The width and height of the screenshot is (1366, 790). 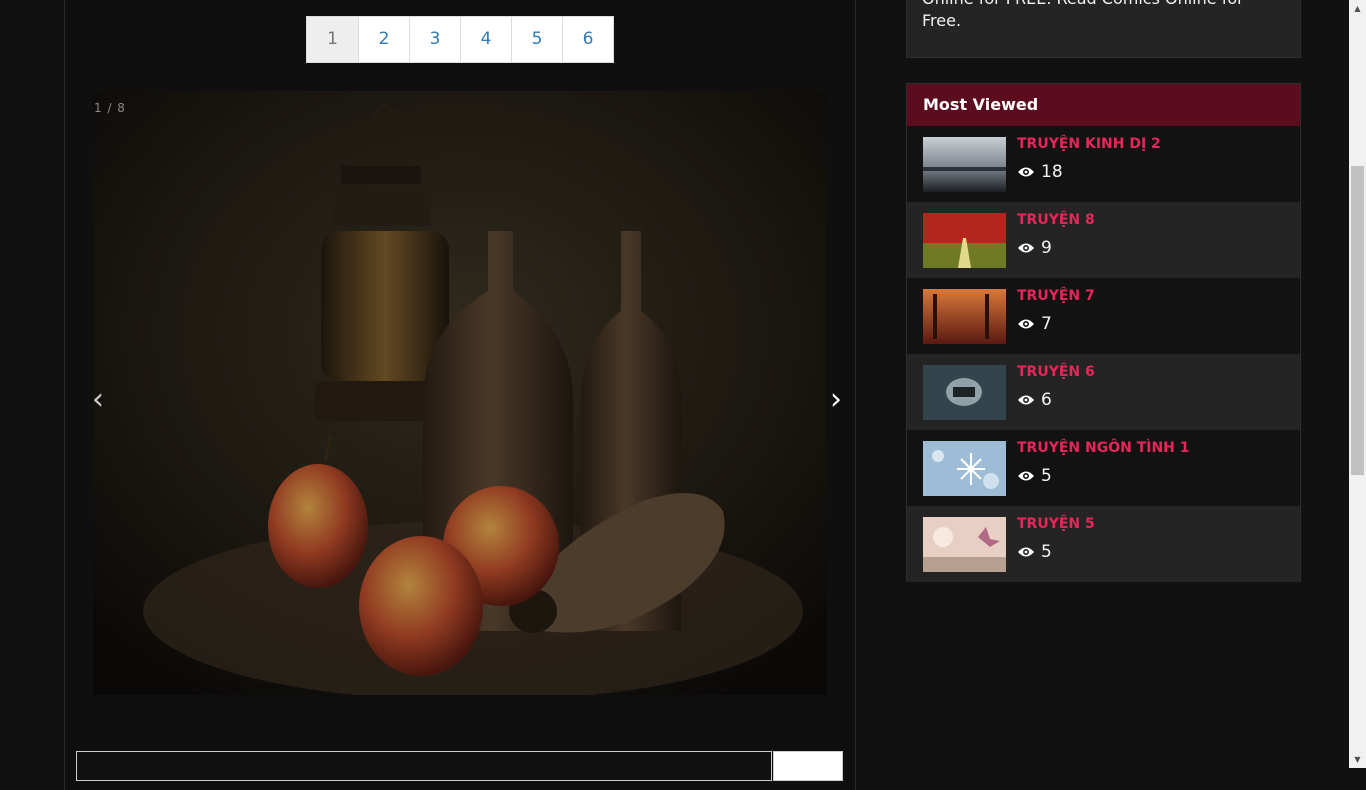 I want to click on list-item: TRUYỆN 8 9, so click(x=1103, y=240).